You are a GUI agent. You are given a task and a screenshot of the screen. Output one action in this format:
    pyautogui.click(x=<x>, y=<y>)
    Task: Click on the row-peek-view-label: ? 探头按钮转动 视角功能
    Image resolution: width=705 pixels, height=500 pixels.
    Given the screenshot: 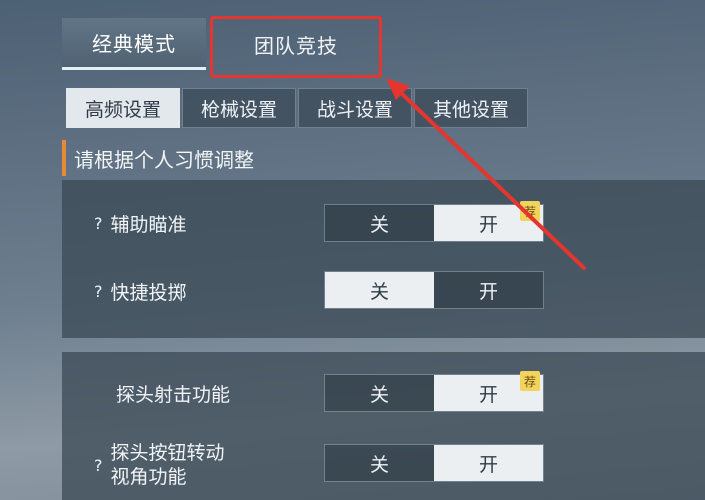 What is the action you would take?
    pyautogui.click(x=159, y=465)
    